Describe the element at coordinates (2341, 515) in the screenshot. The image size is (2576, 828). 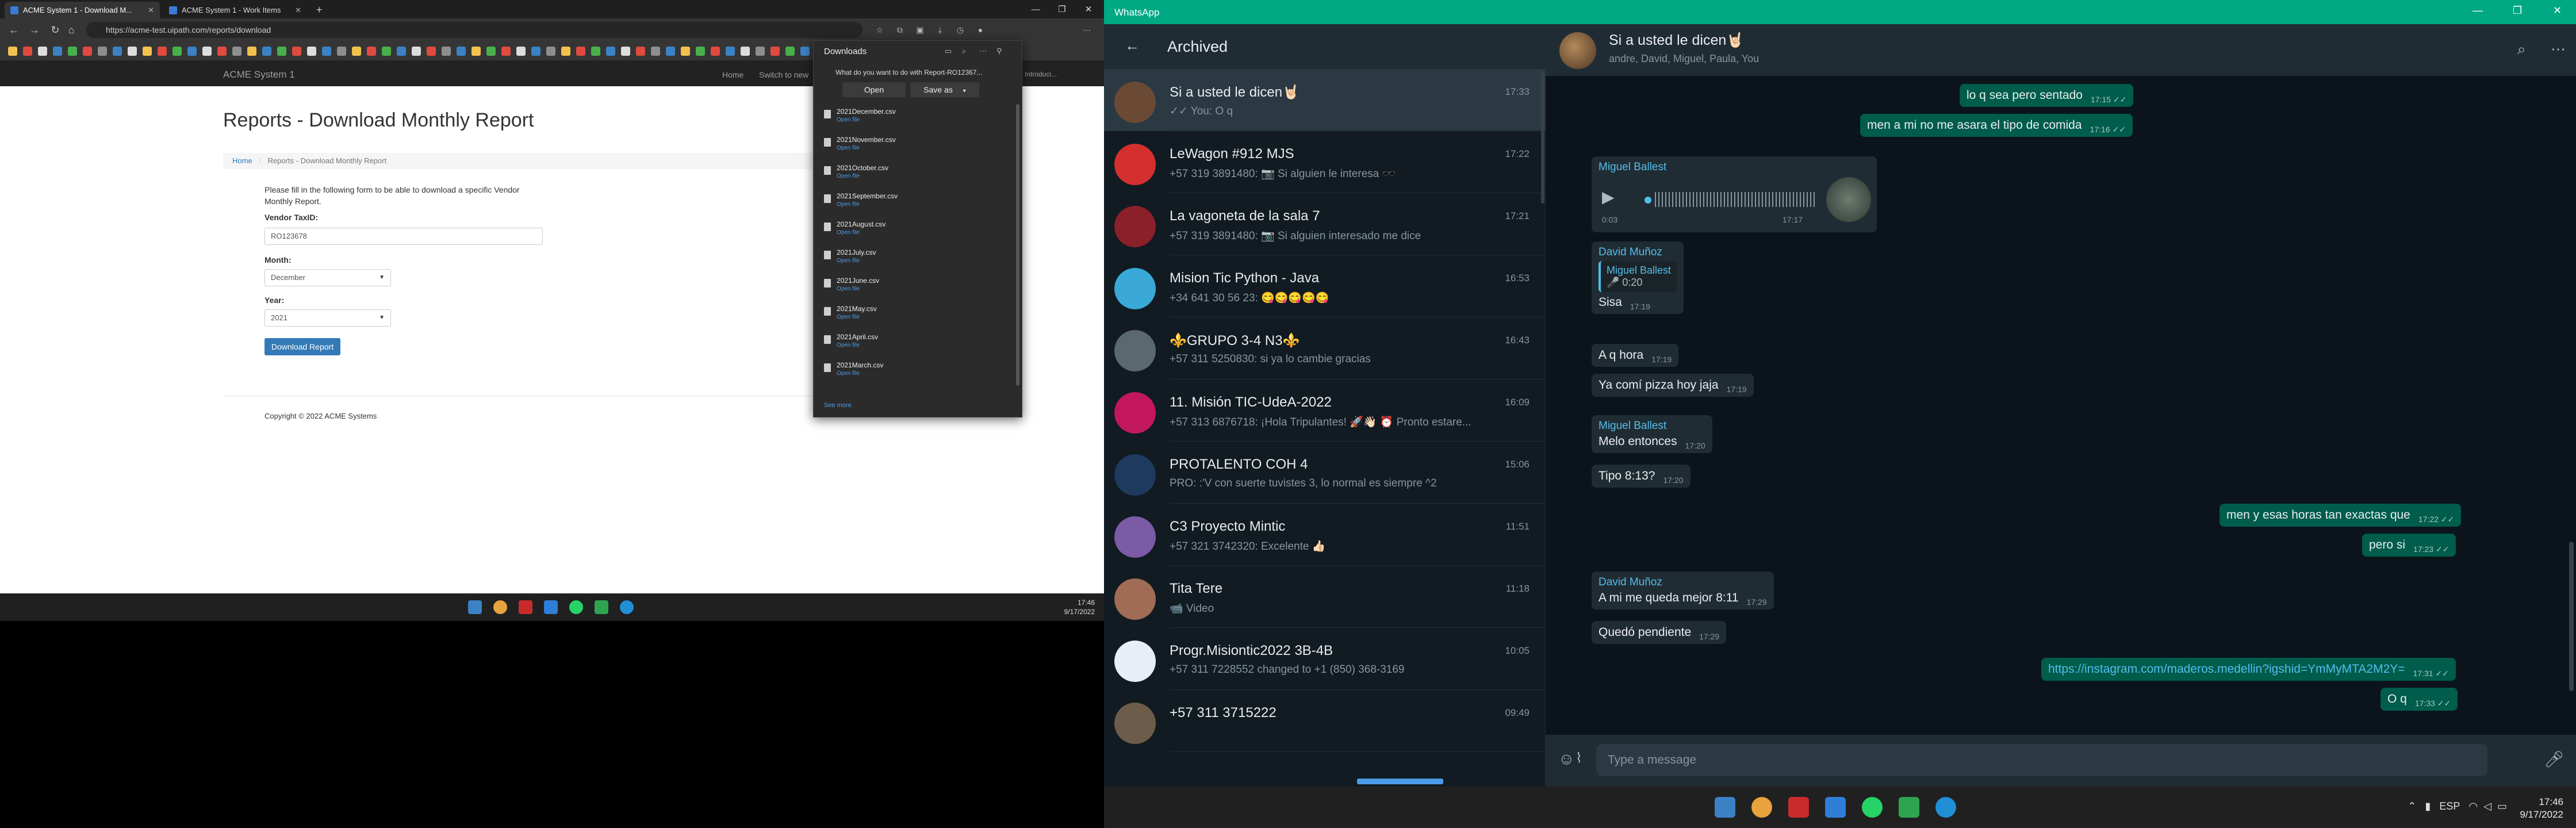
I see `message-outgoing: men y esas horas tan exactas que 17:22 ✓✓` at that location.